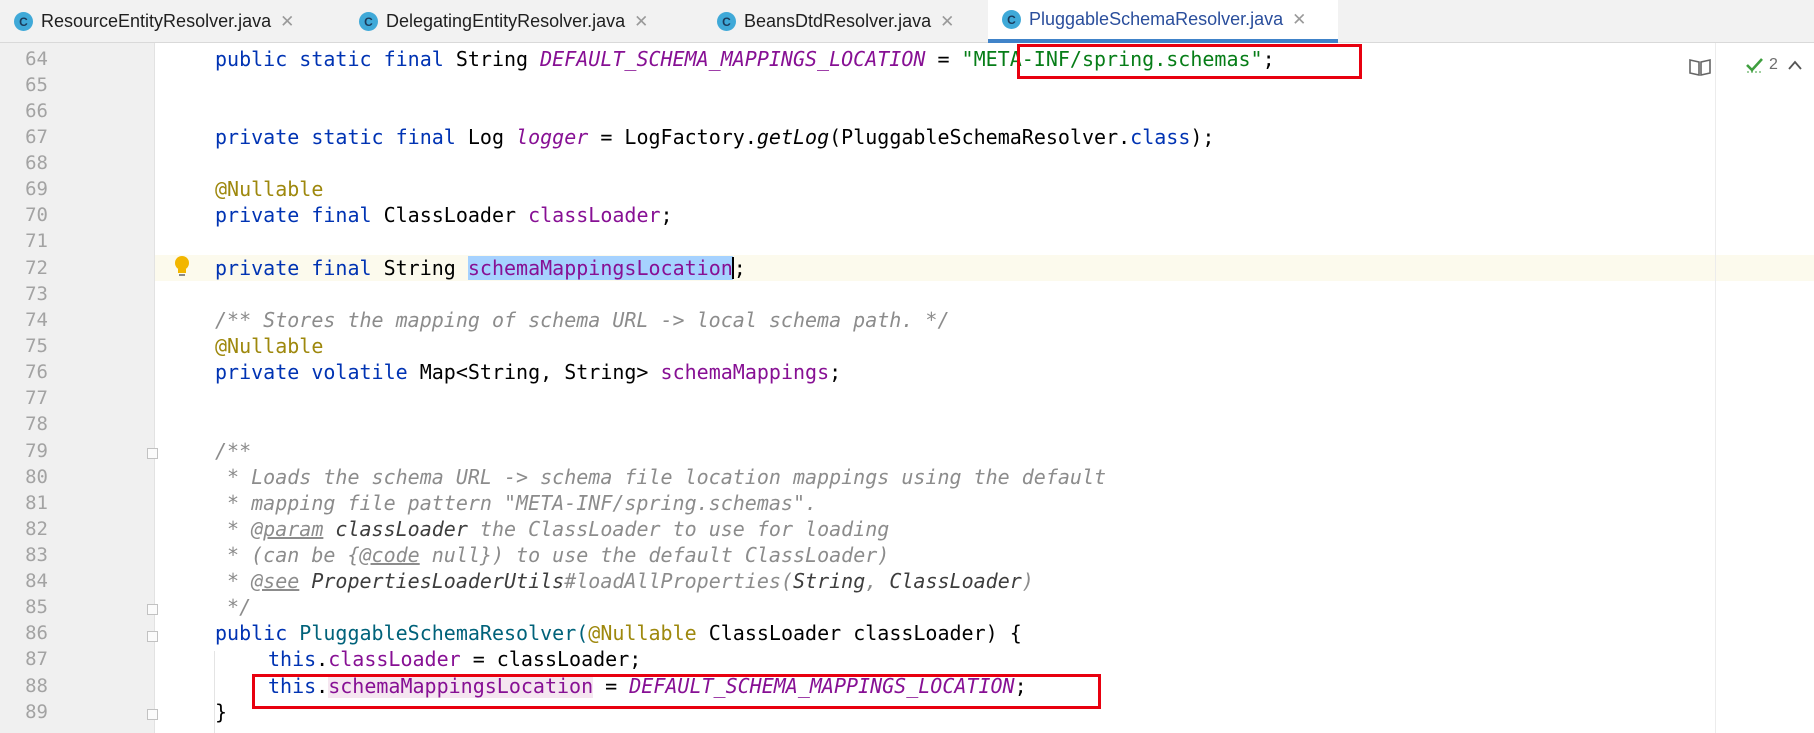 The width and height of the screenshot is (1814, 733). What do you see at coordinates (943, 59) in the screenshot?
I see `operator: =` at bounding box center [943, 59].